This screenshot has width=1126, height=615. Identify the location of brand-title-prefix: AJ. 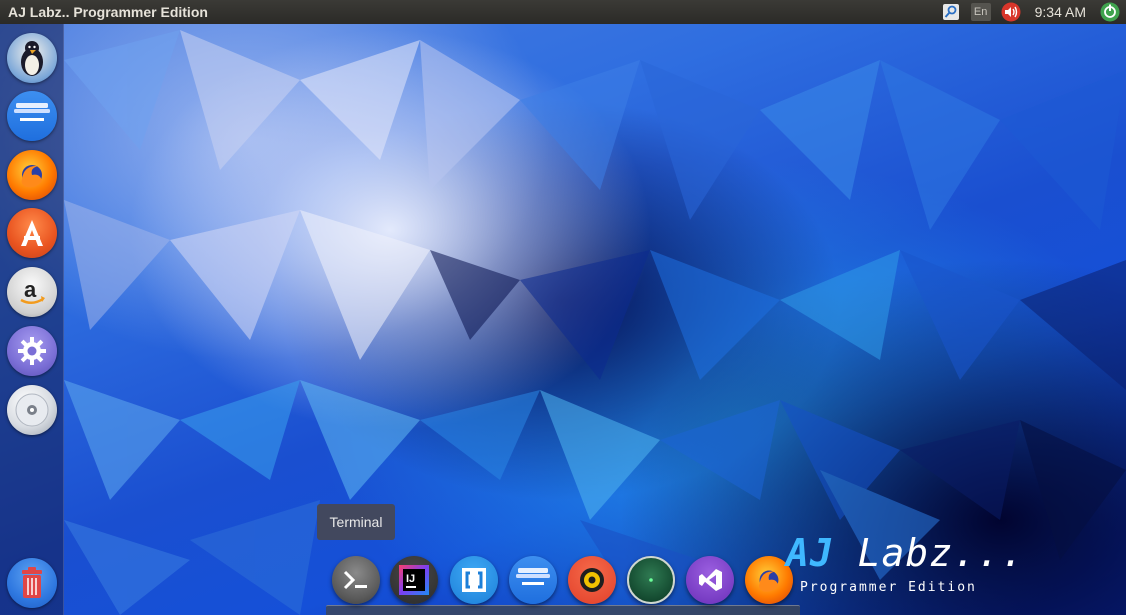
(810, 553).